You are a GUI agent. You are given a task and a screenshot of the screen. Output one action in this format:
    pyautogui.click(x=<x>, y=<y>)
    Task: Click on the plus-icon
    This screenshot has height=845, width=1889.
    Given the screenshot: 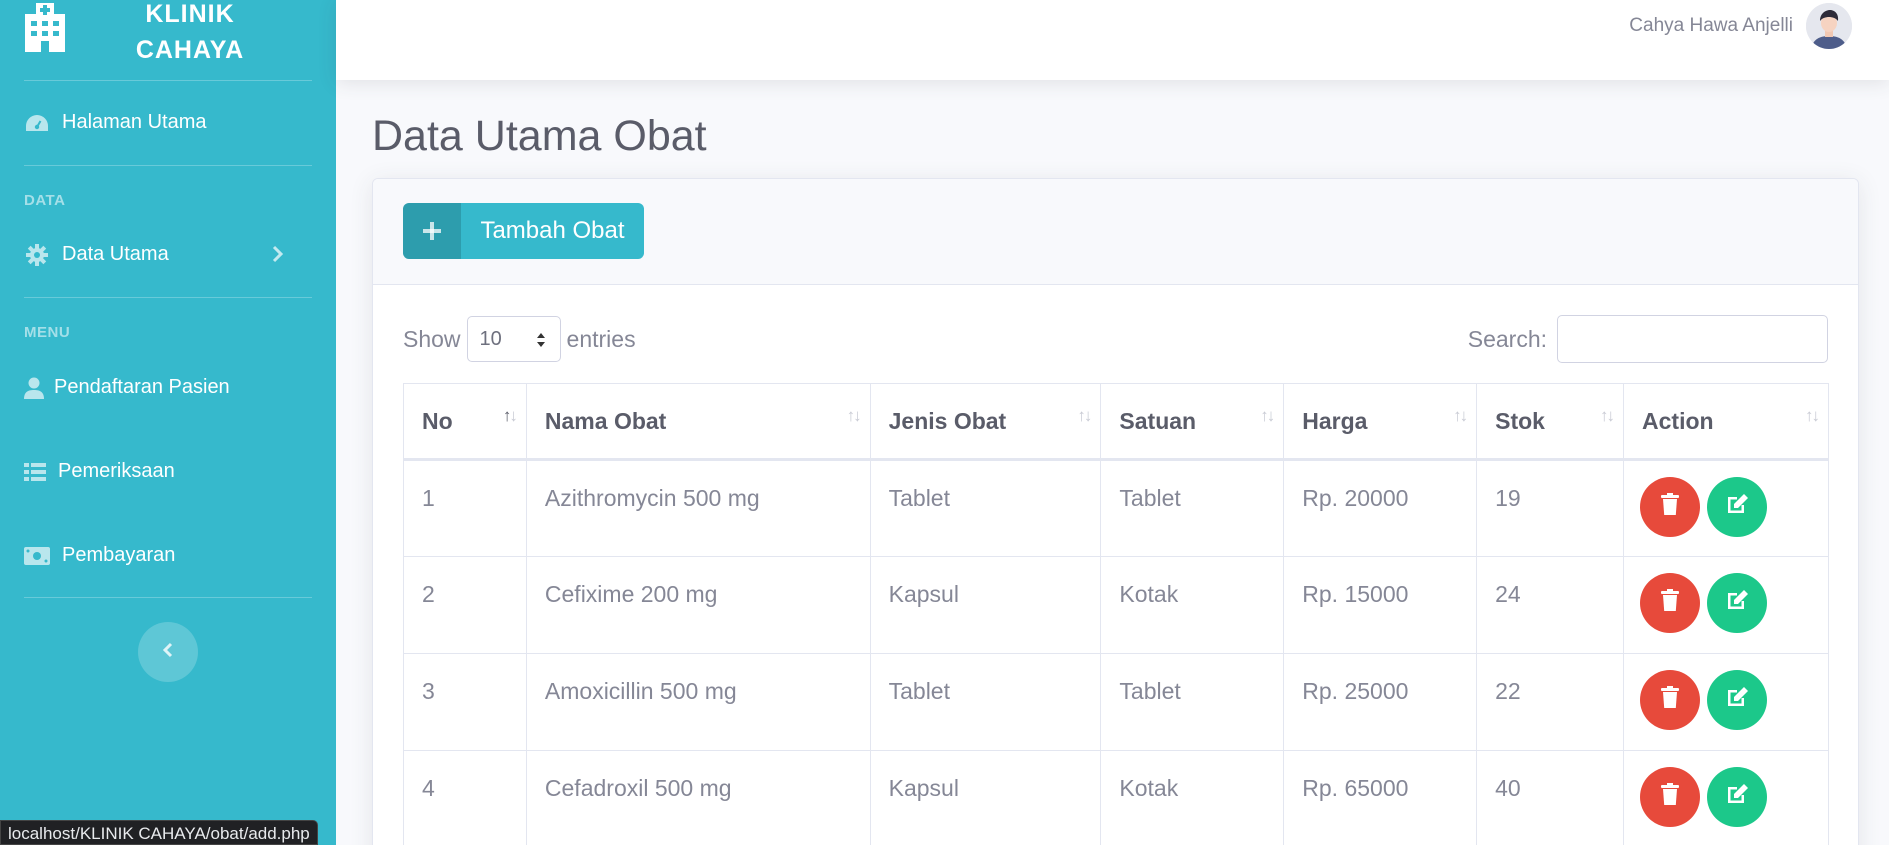 What is the action you would take?
    pyautogui.click(x=432, y=231)
    